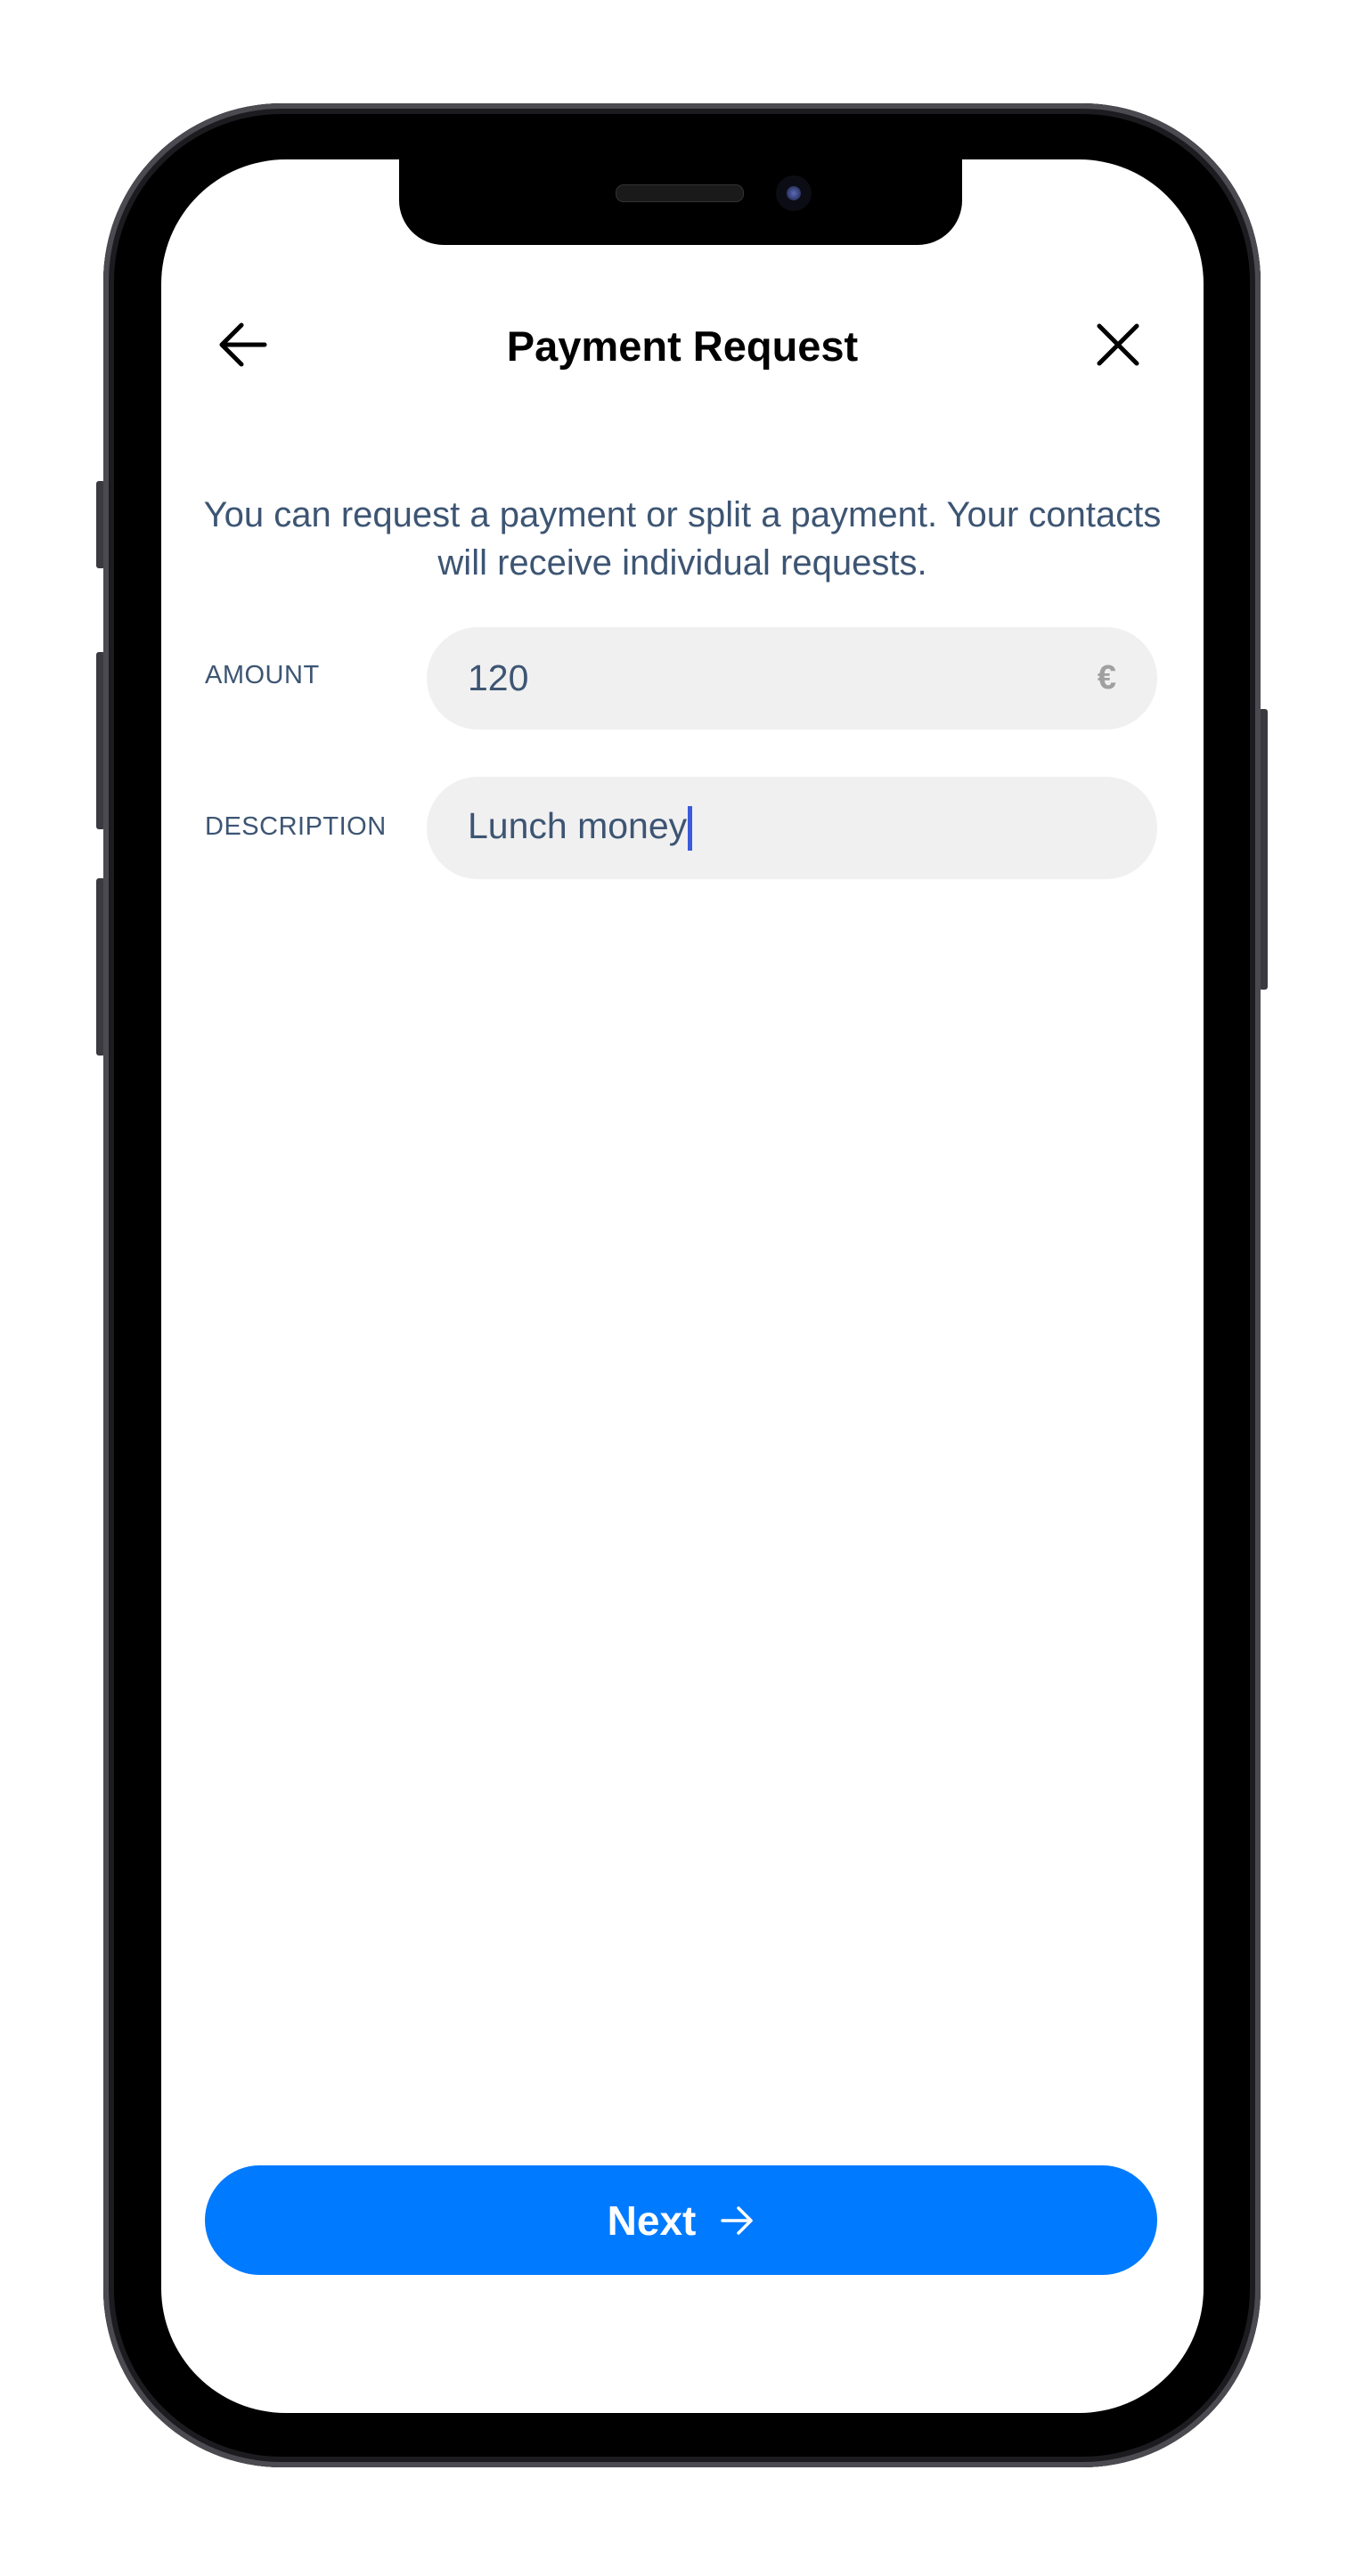 The image size is (1363, 2576). Describe the element at coordinates (263, 675) in the screenshot. I see `amount-label: AMOUNT` at that location.